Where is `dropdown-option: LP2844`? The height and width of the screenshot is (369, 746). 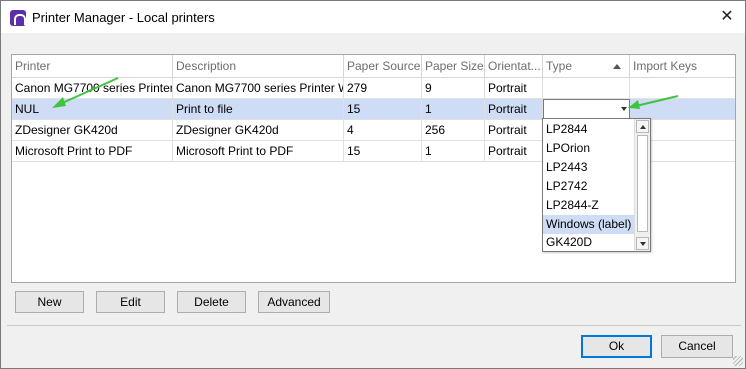 dropdown-option: LP2844 is located at coordinates (588, 129).